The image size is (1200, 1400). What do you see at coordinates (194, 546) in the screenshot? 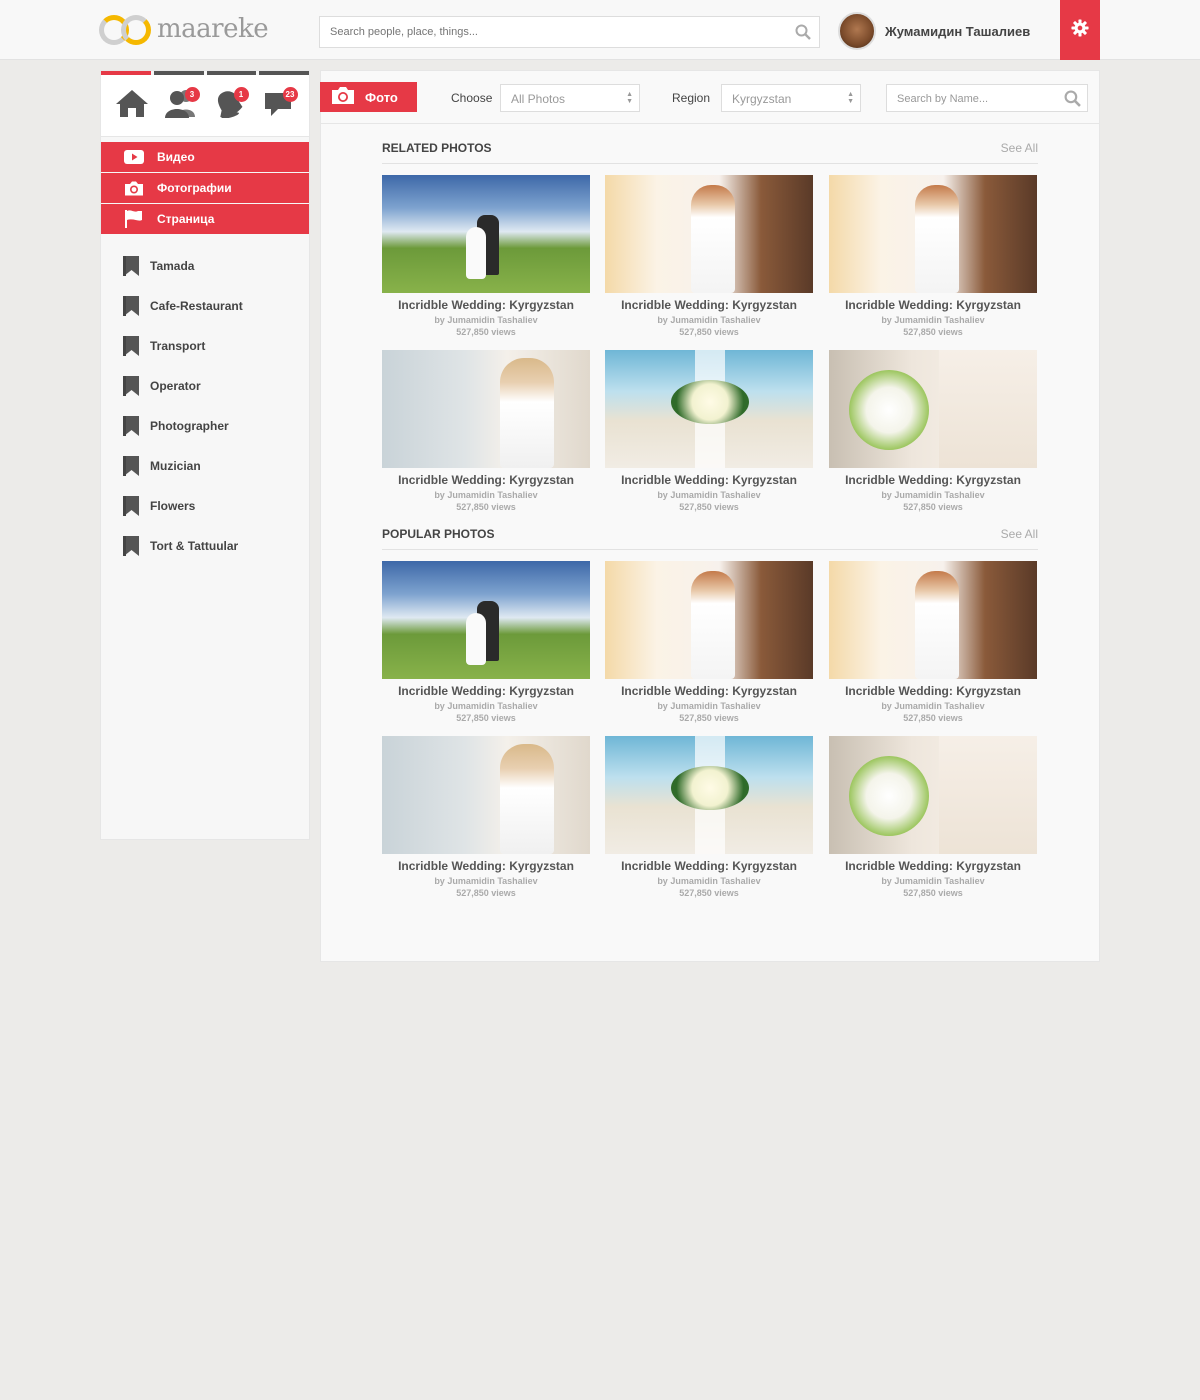
I see `category-label: Tort & Tattuular` at bounding box center [194, 546].